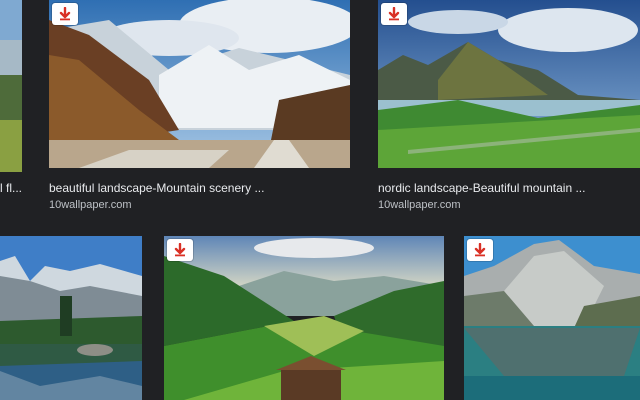  Describe the element at coordinates (552, 318) in the screenshot. I see `image-tile-alpine-lake` at that location.